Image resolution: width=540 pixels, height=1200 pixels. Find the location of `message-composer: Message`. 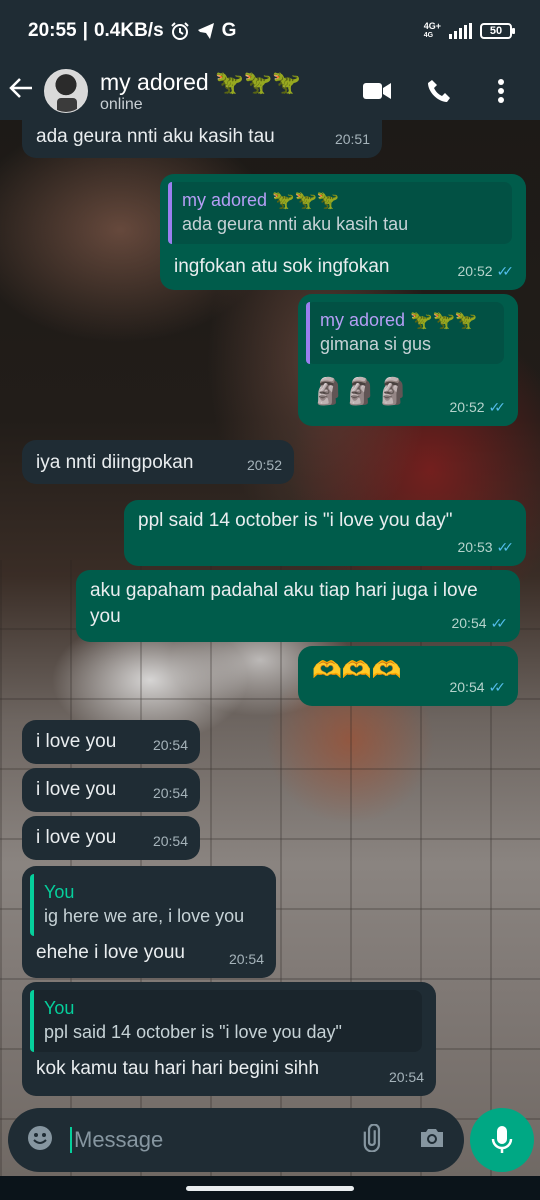

message-composer: Message is located at coordinates (236, 1140).